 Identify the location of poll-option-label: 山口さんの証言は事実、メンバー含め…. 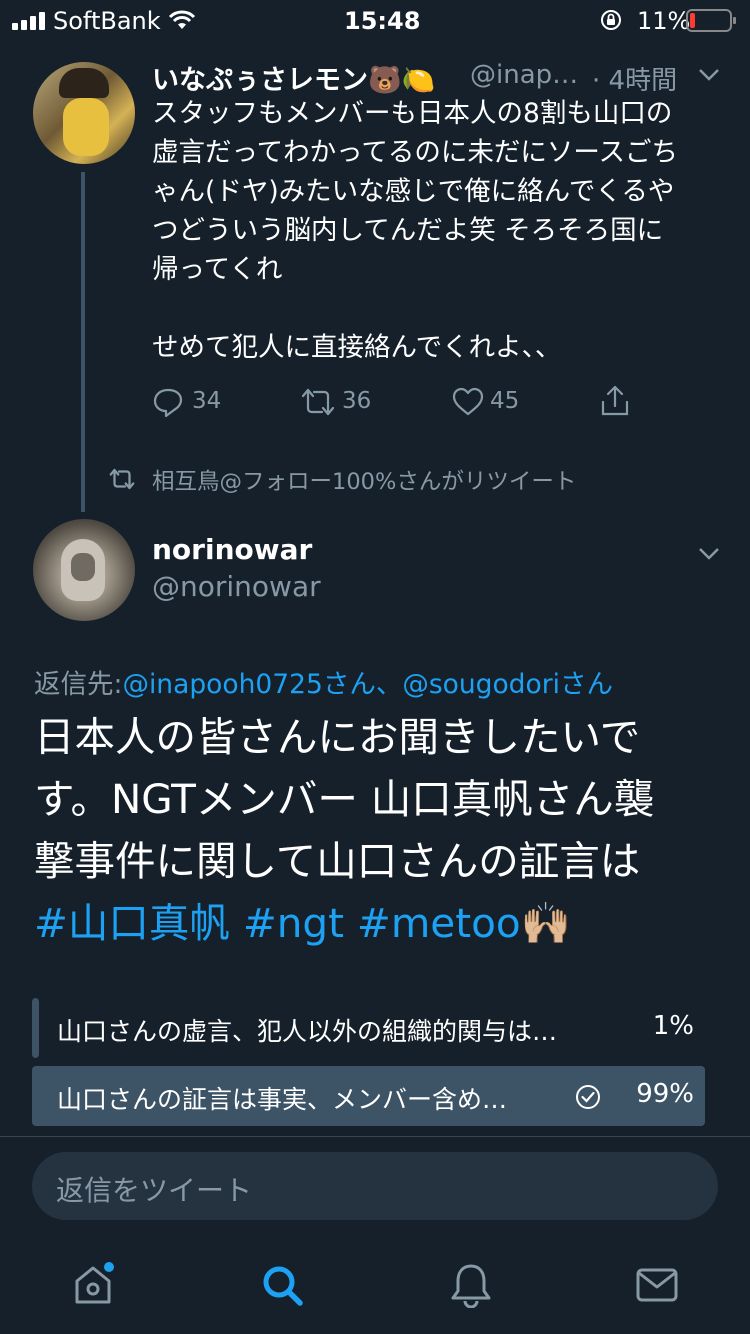
(282, 1099).